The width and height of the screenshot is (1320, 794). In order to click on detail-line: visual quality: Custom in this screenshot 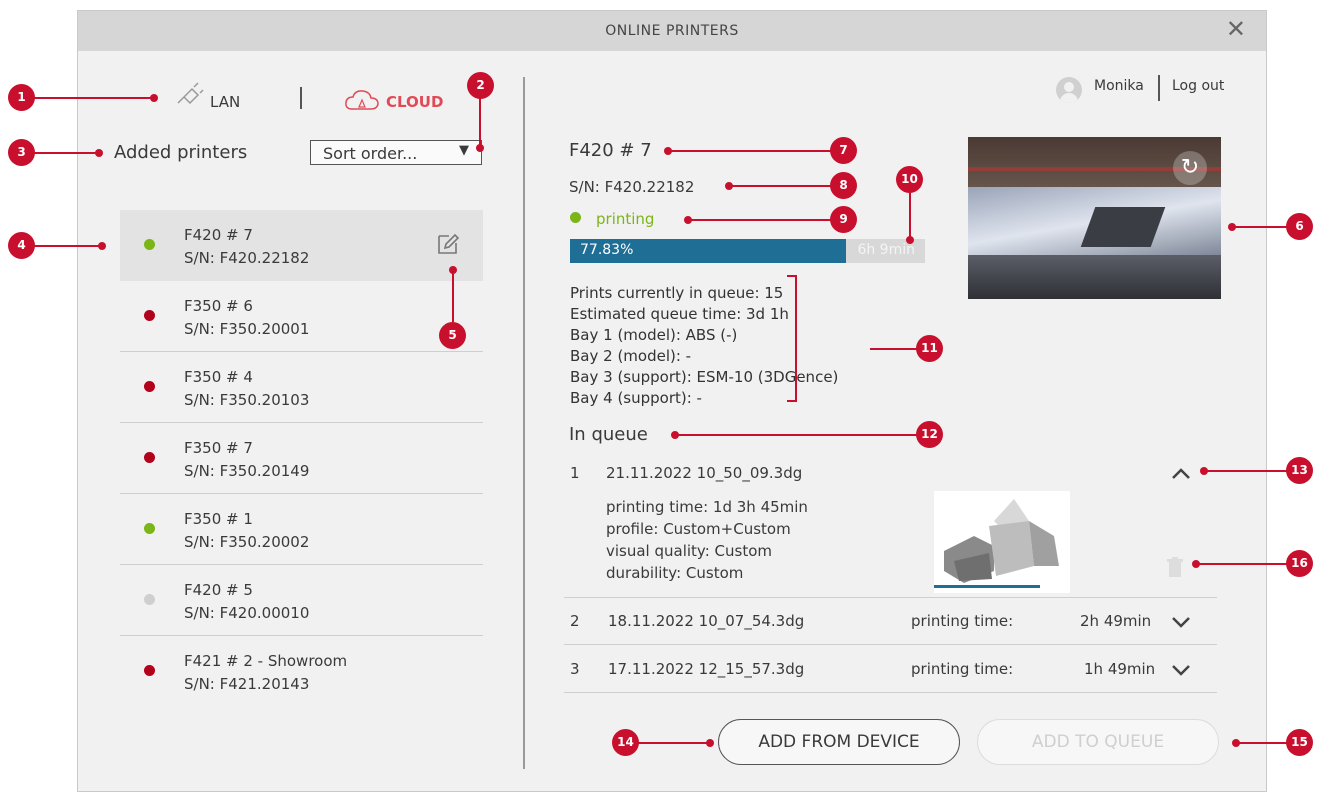, I will do `click(689, 551)`.